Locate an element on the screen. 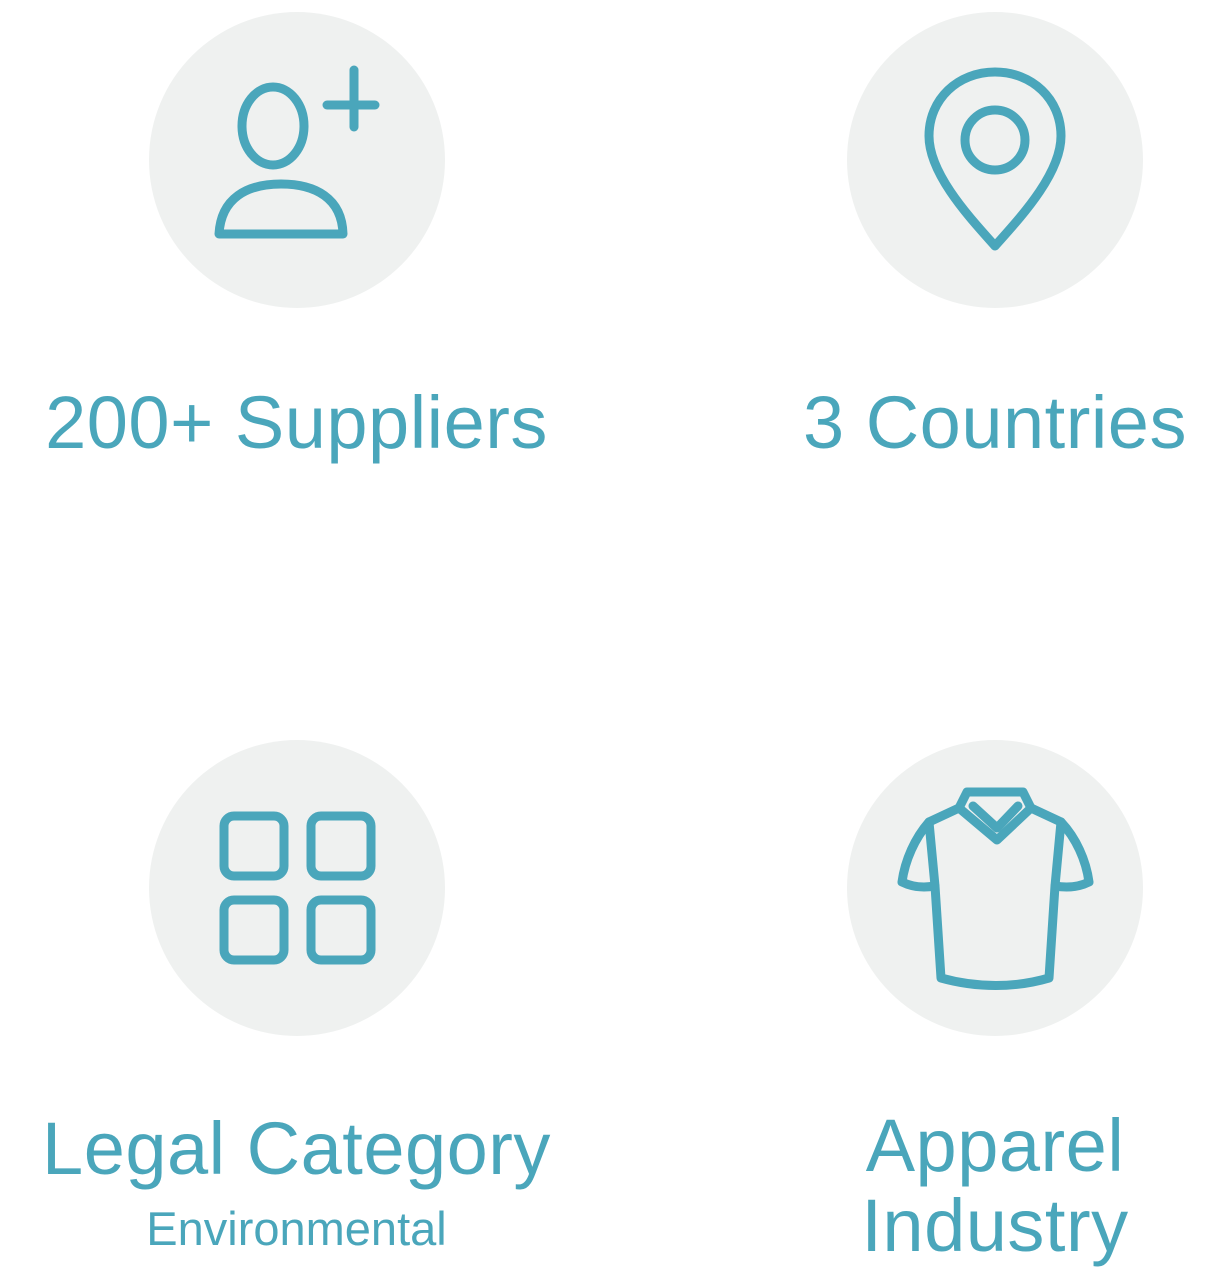 The width and height of the screenshot is (1209, 1286). stat-label: Apparel Industry is located at coordinates (994, 1186).